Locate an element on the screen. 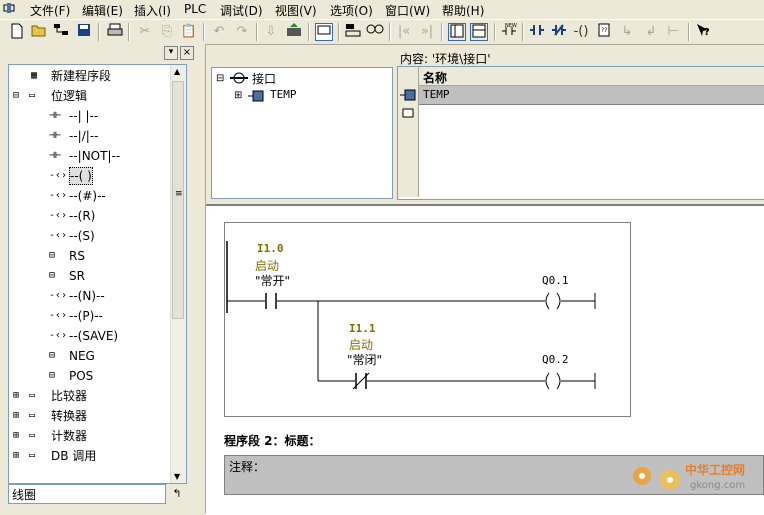 The width and height of the screenshot is (764, 515). tree-item: -‹› --(P)-- is located at coordinates (90, 316).